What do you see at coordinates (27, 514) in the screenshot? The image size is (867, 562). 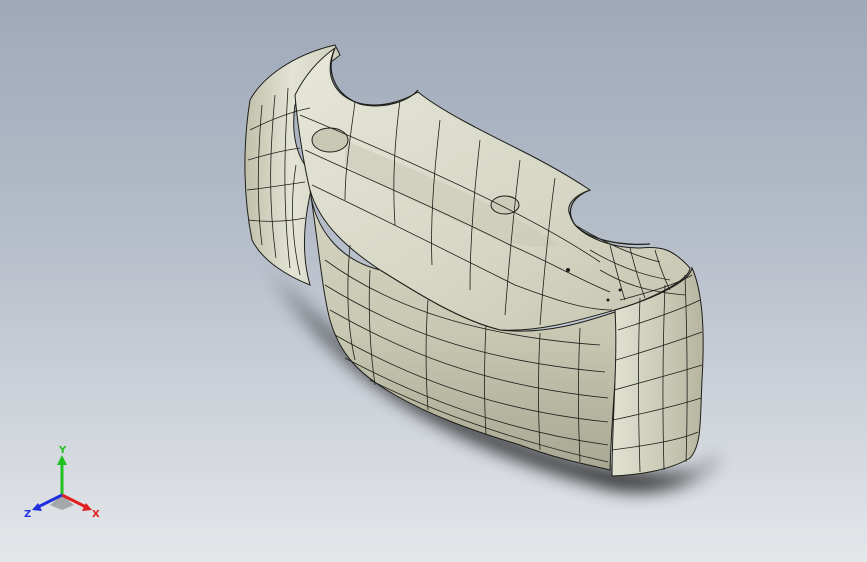 I see `z-axis-label: Z` at bounding box center [27, 514].